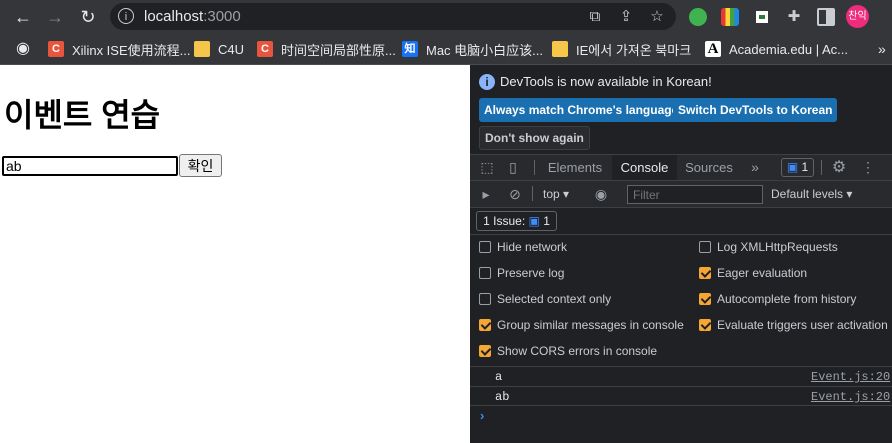  Describe the element at coordinates (23, 17) in the screenshot. I see `back-arrow-icon: ←` at that location.